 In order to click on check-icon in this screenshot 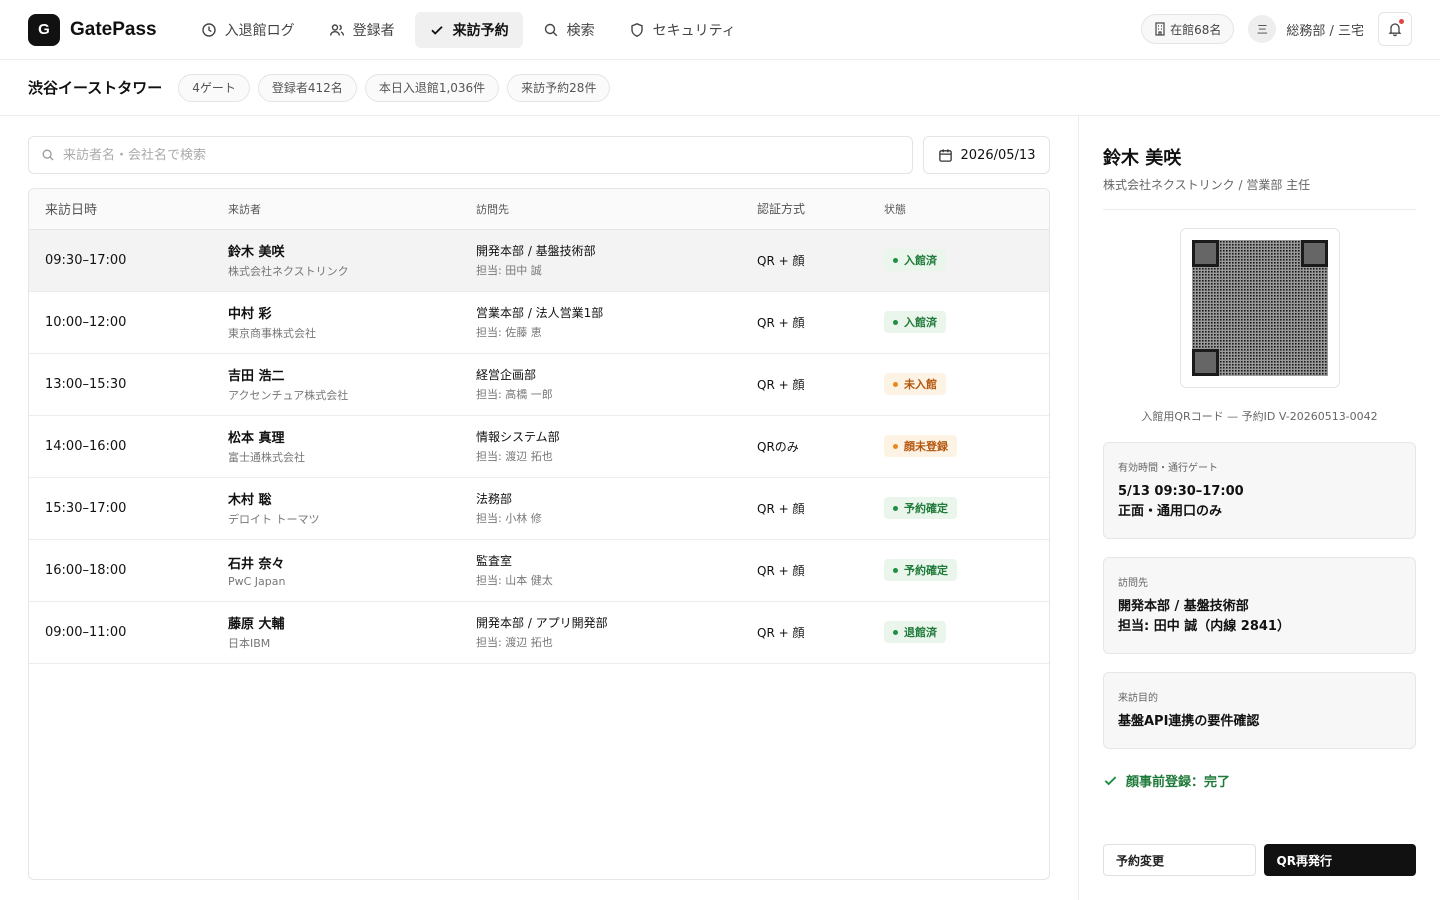, I will do `click(436, 30)`.